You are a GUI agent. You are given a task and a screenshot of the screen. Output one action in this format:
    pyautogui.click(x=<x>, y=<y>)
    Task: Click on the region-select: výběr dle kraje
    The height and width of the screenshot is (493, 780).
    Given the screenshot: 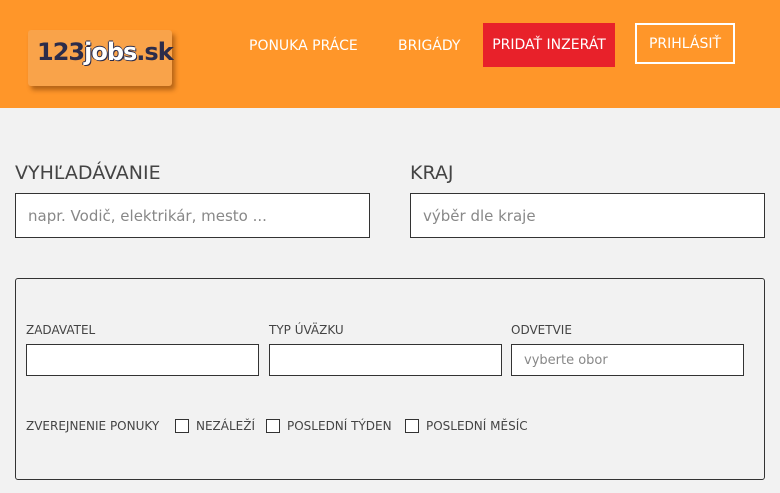 What is the action you would take?
    pyautogui.click(x=587, y=215)
    